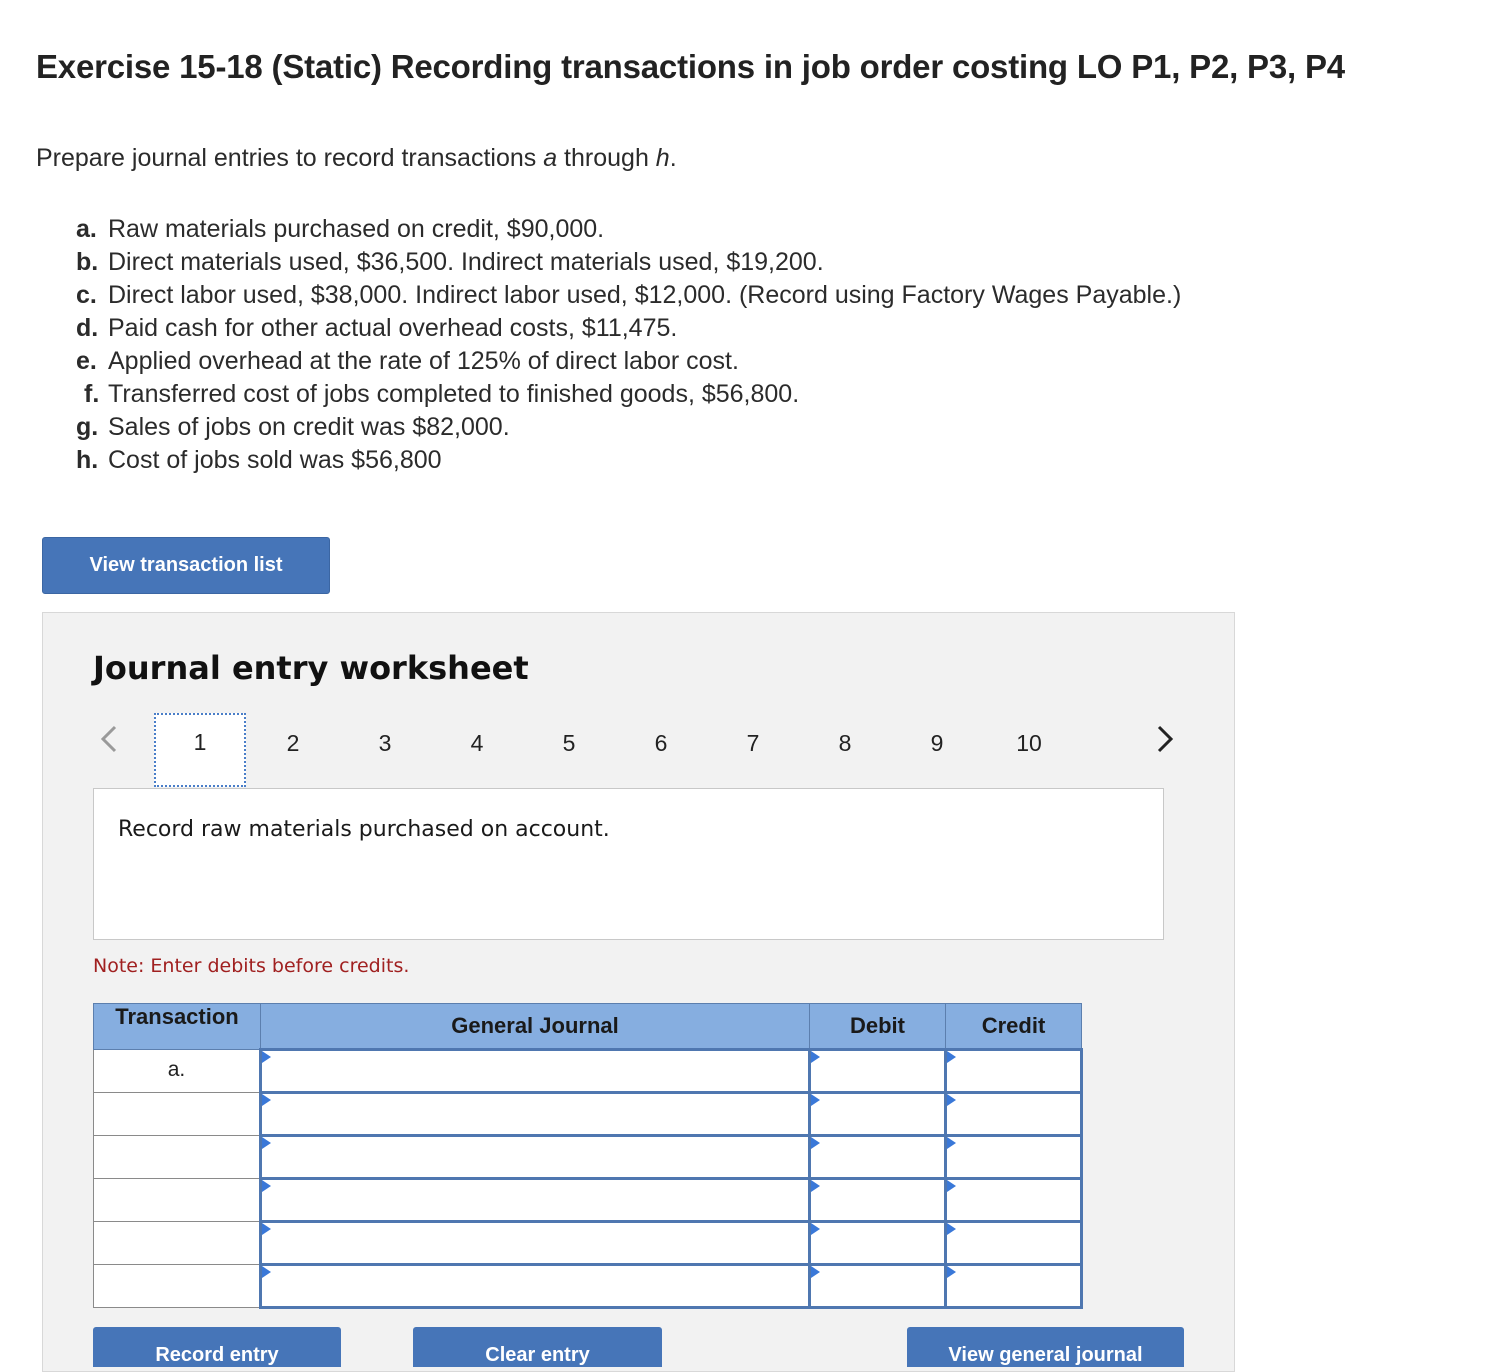 The width and height of the screenshot is (1512, 1372). What do you see at coordinates (537, 1347) in the screenshot?
I see `clear-entry-button: Clear entry` at bounding box center [537, 1347].